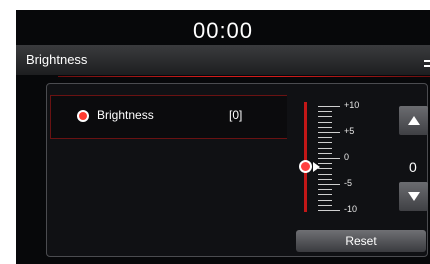  What do you see at coordinates (223, 30) in the screenshot?
I see `clock: 00:00` at bounding box center [223, 30].